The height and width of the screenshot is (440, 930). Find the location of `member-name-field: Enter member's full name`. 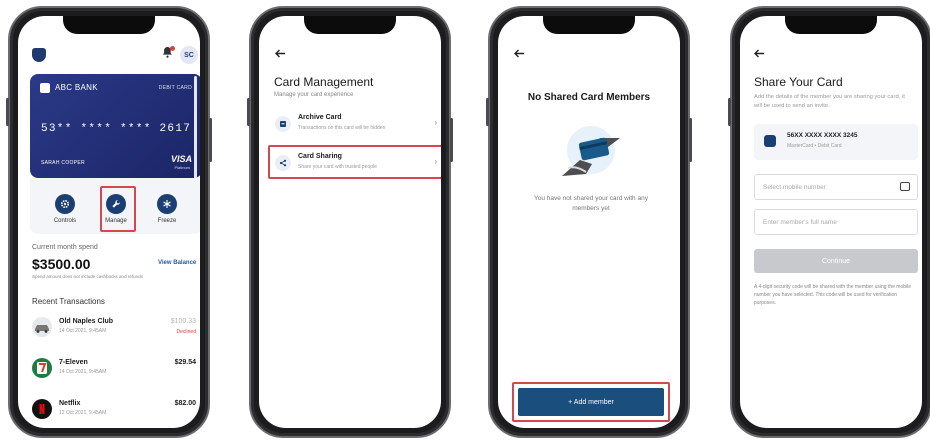

member-name-field: Enter member's full name is located at coordinates (836, 222).